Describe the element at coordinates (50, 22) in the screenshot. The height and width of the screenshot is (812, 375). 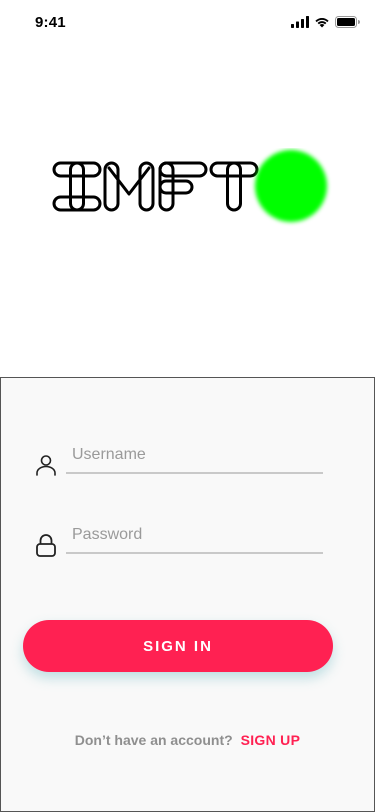
I see `status-time: 9:41` at that location.